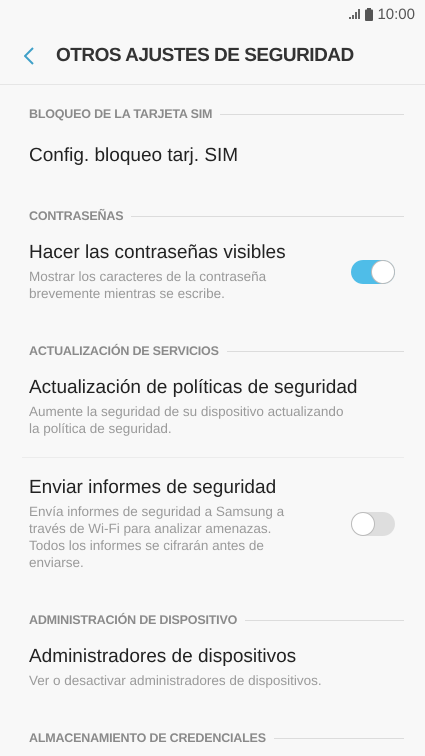 The height and width of the screenshot is (756, 425). What do you see at coordinates (186, 420) in the screenshot?
I see `setting-description: Aumente la seguridad de su dispositivo actualizando la política de seguridad.` at bounding box center [186, 420].